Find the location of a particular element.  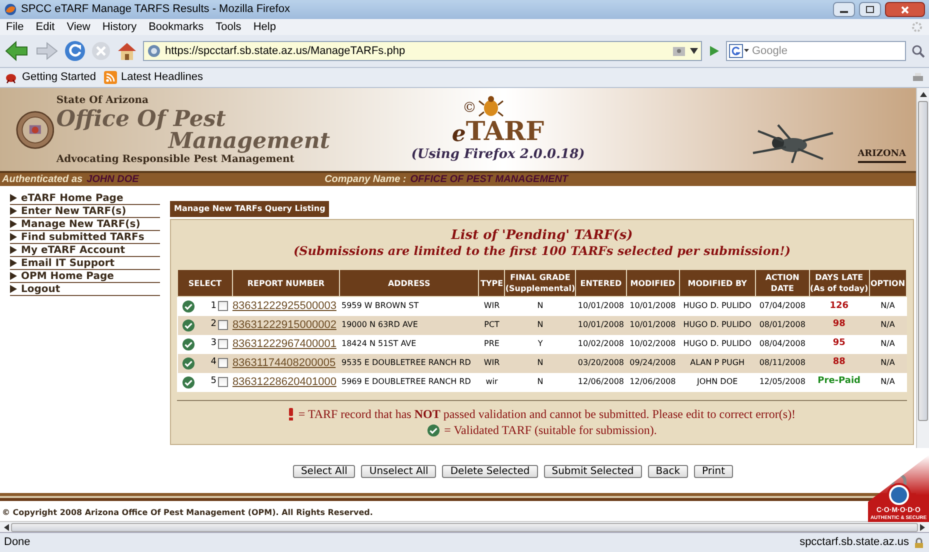

action-button: Select All is located at coordinates (324, 471).